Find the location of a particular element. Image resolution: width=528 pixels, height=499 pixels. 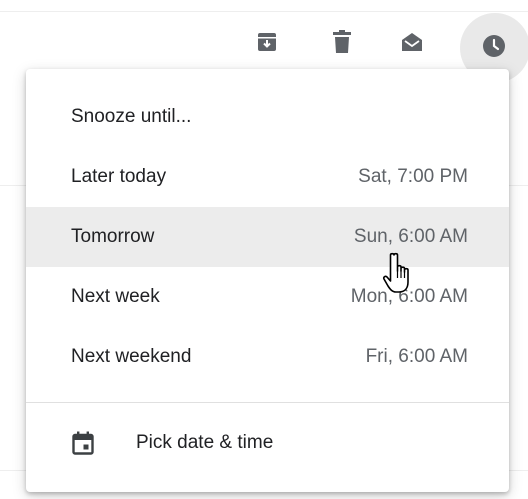

option-time: Sat, 7:00 PM is located at coordinates (413, 176).